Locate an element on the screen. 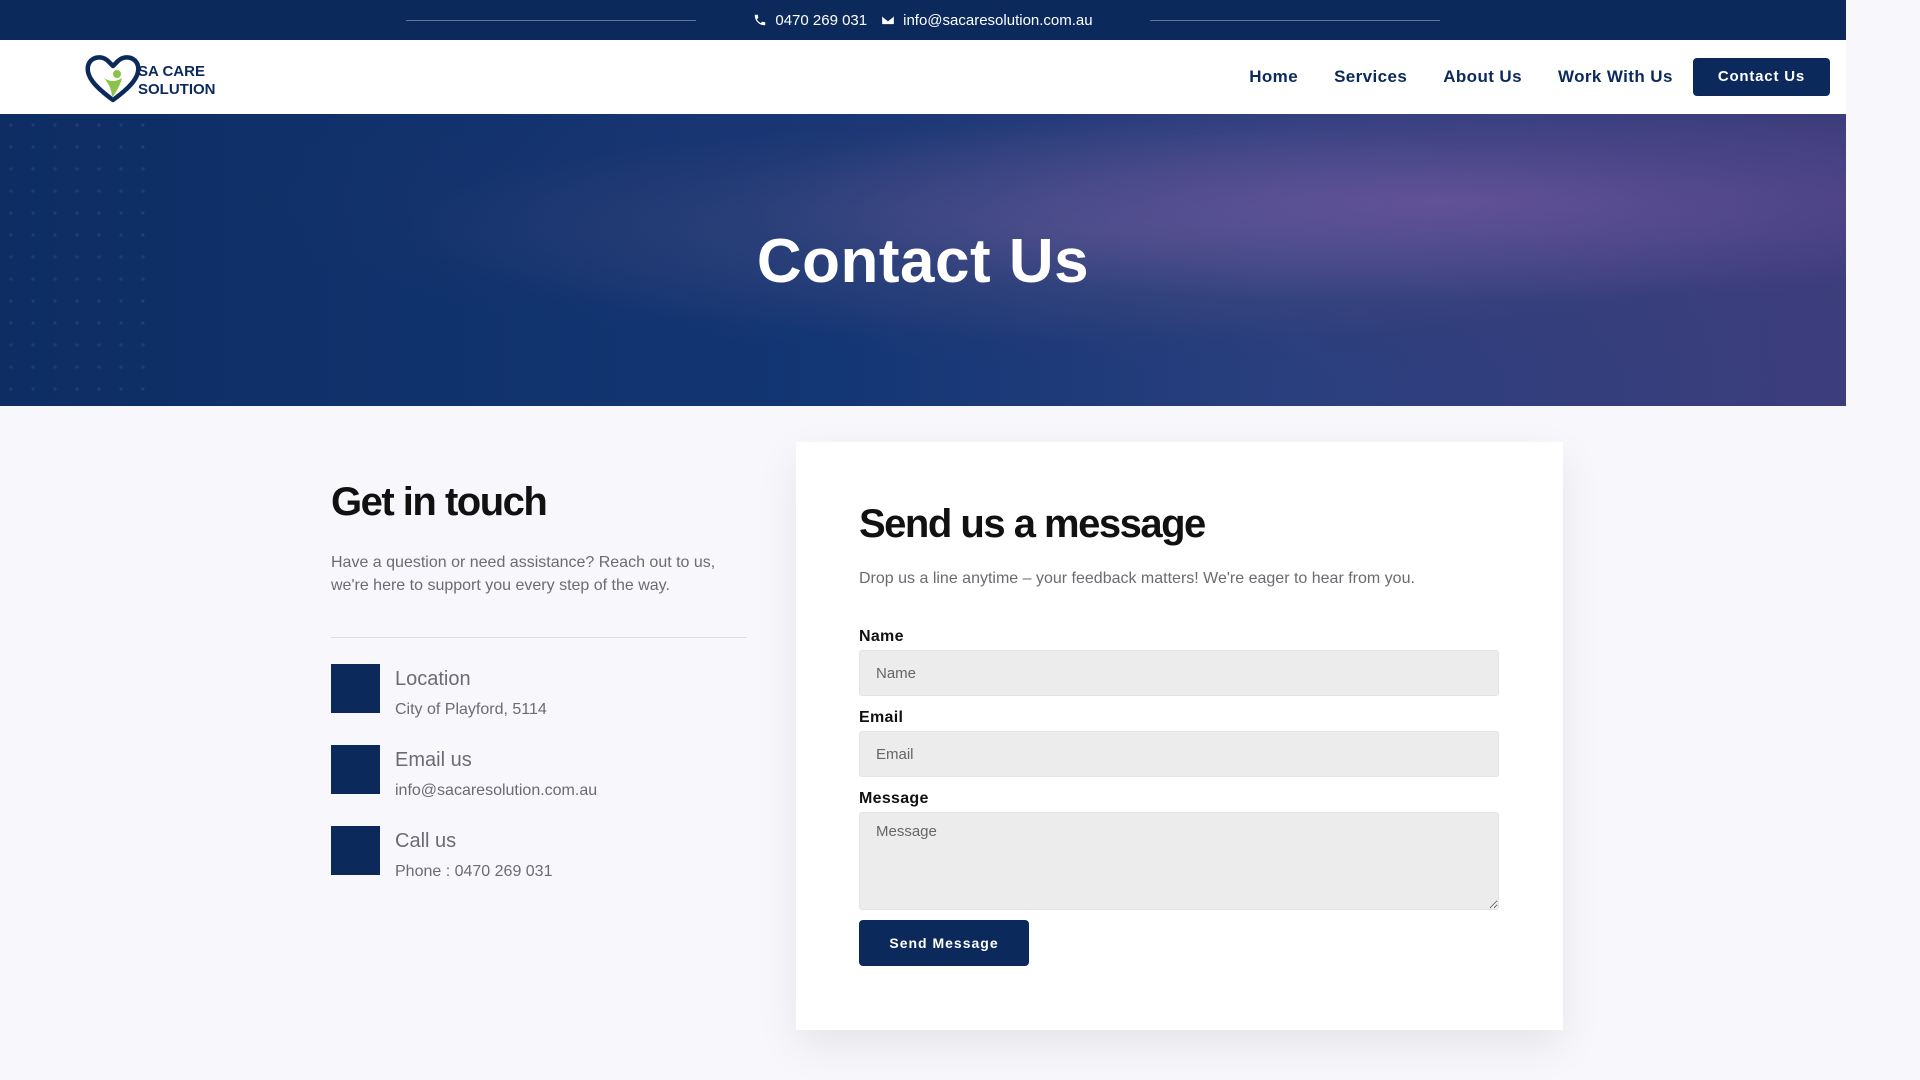 The height and width of the screenshot is (1080, 1920). call-info: Call us Phone : 0470 269 031 is located at coordinates (539, 853).